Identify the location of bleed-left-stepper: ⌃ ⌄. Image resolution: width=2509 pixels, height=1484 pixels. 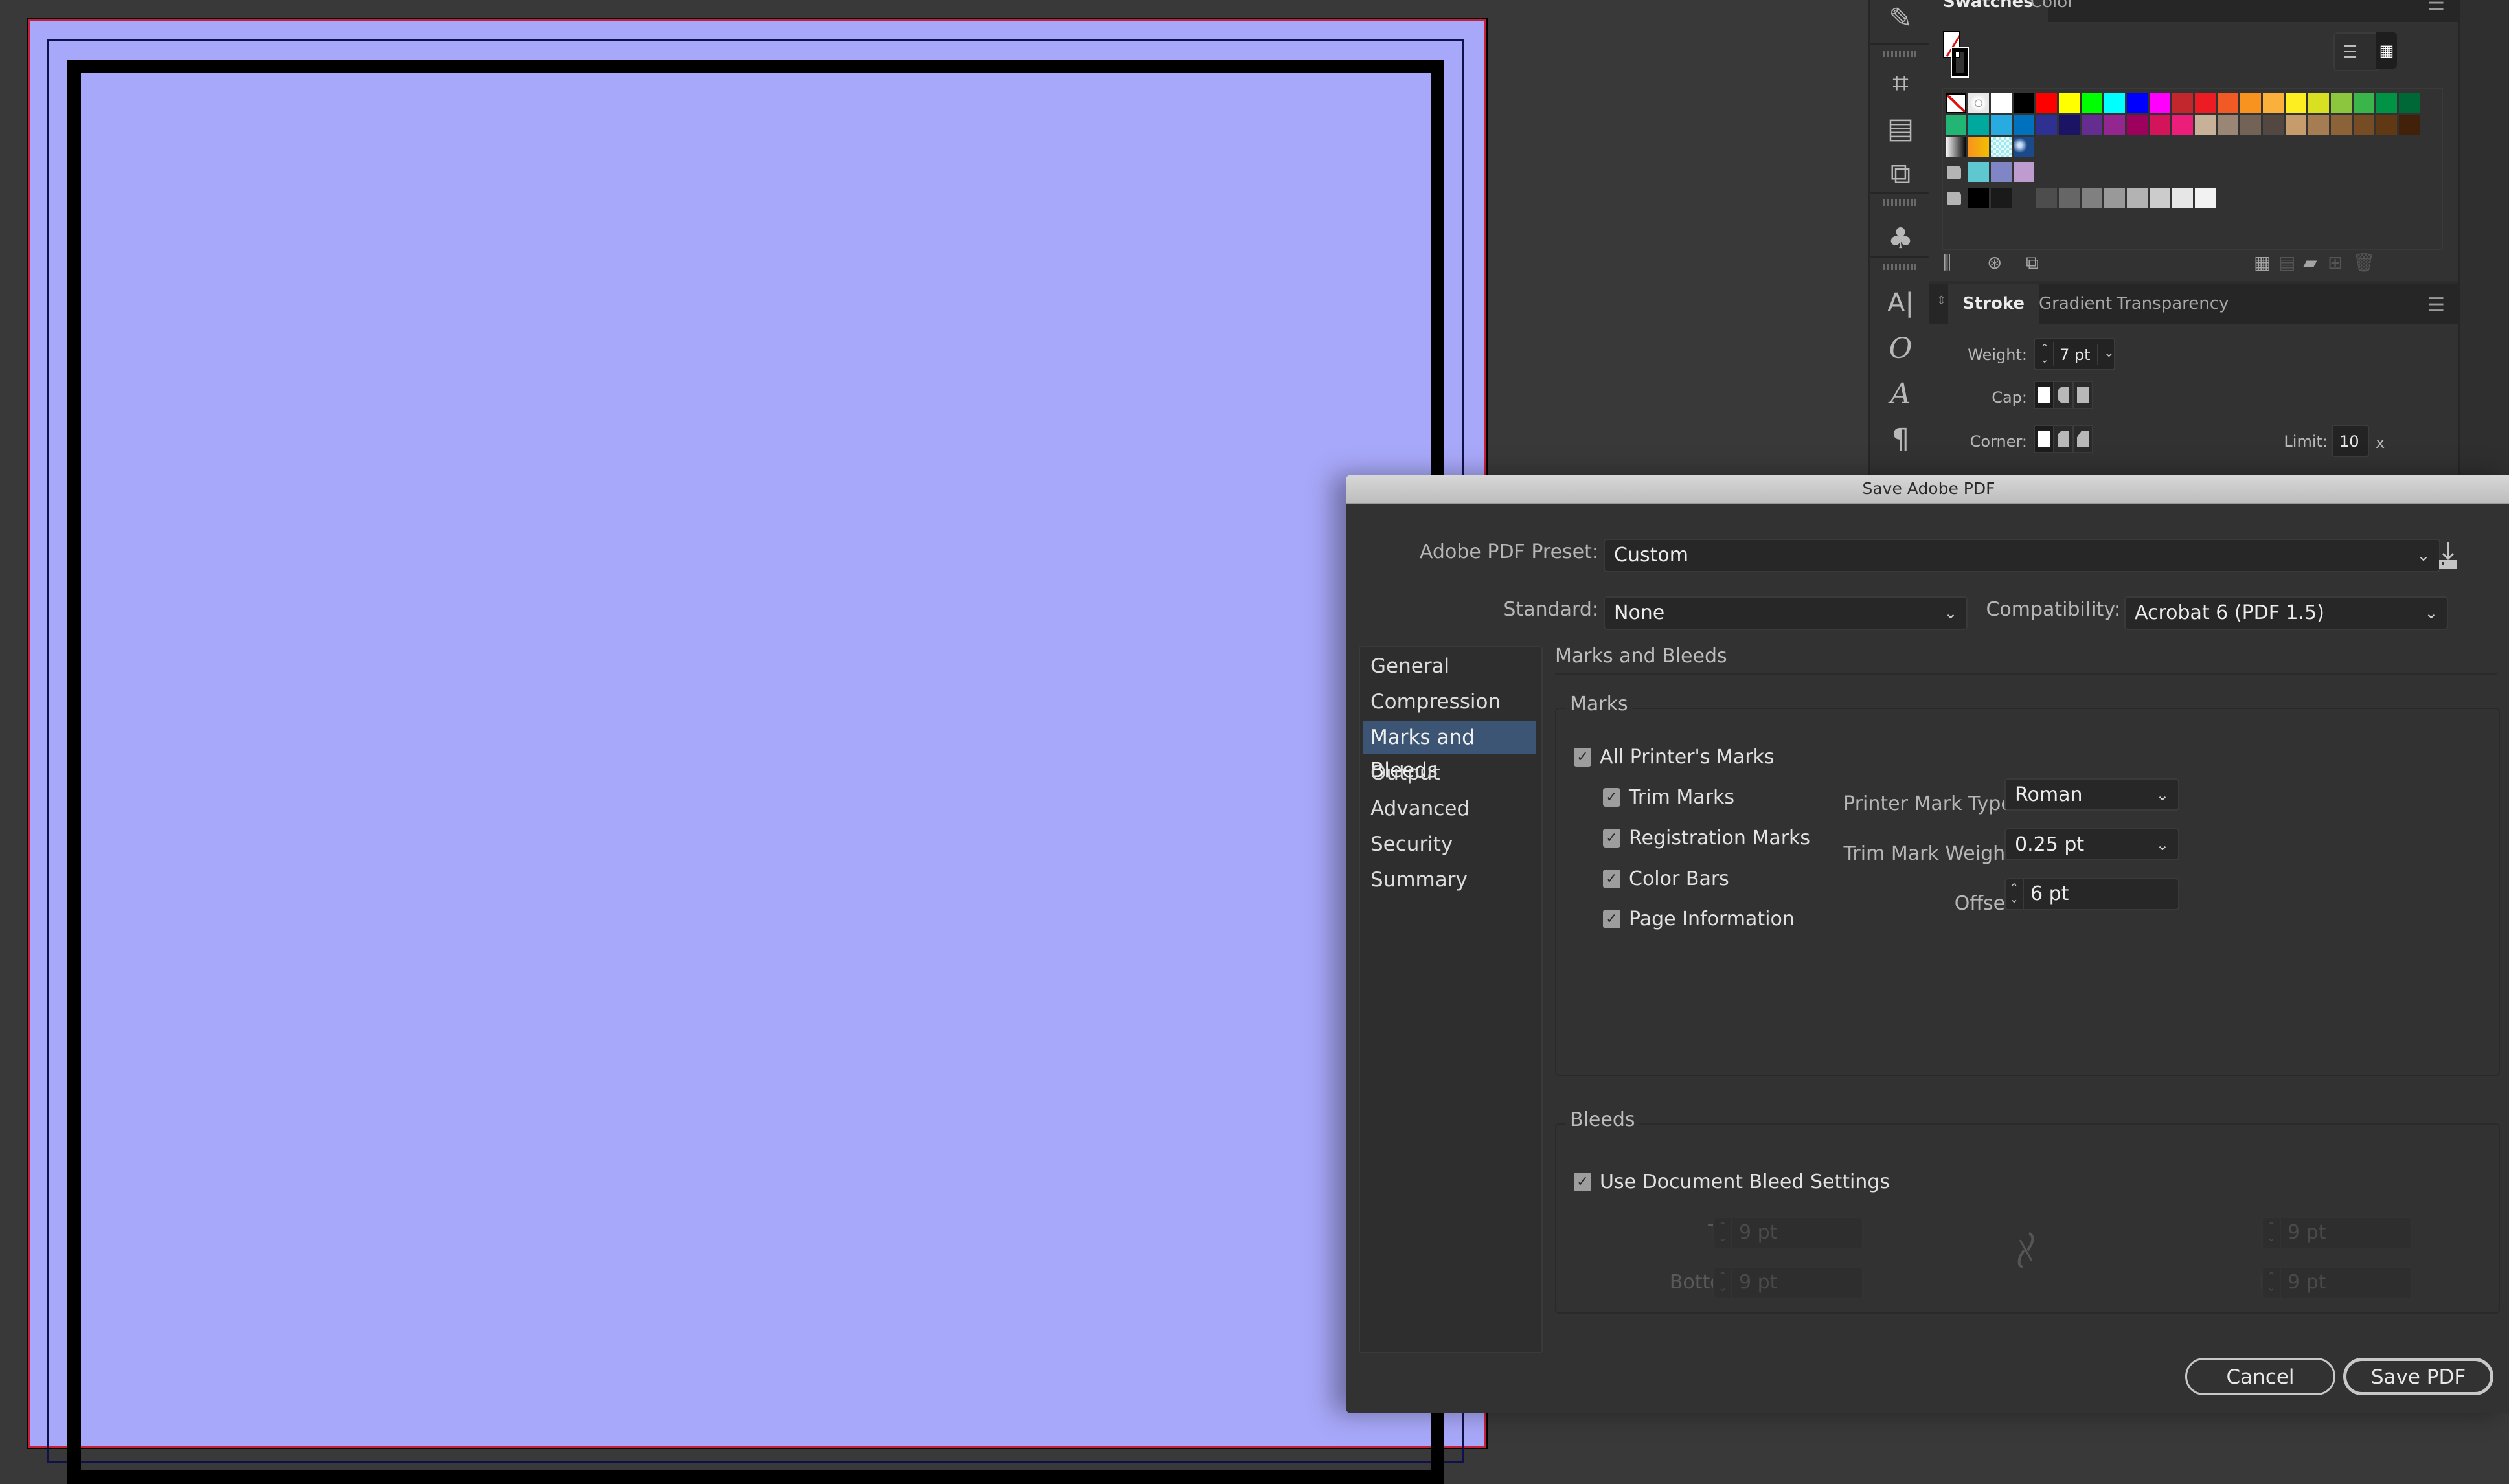
(2272, 1233).